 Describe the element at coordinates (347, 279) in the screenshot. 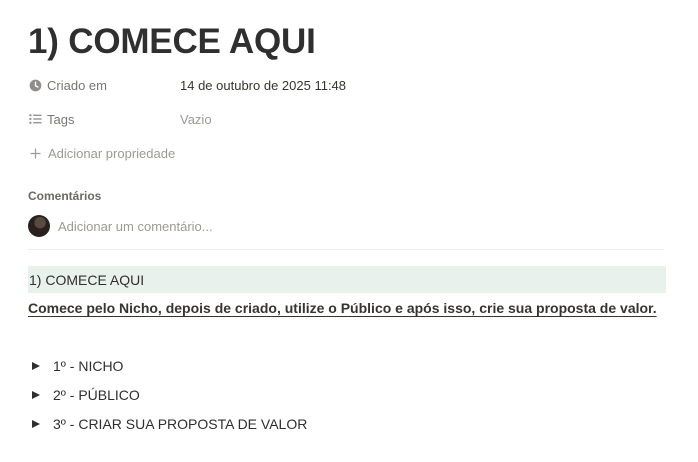

I see `callout-block: 1) COMECE AQUI` at that location.